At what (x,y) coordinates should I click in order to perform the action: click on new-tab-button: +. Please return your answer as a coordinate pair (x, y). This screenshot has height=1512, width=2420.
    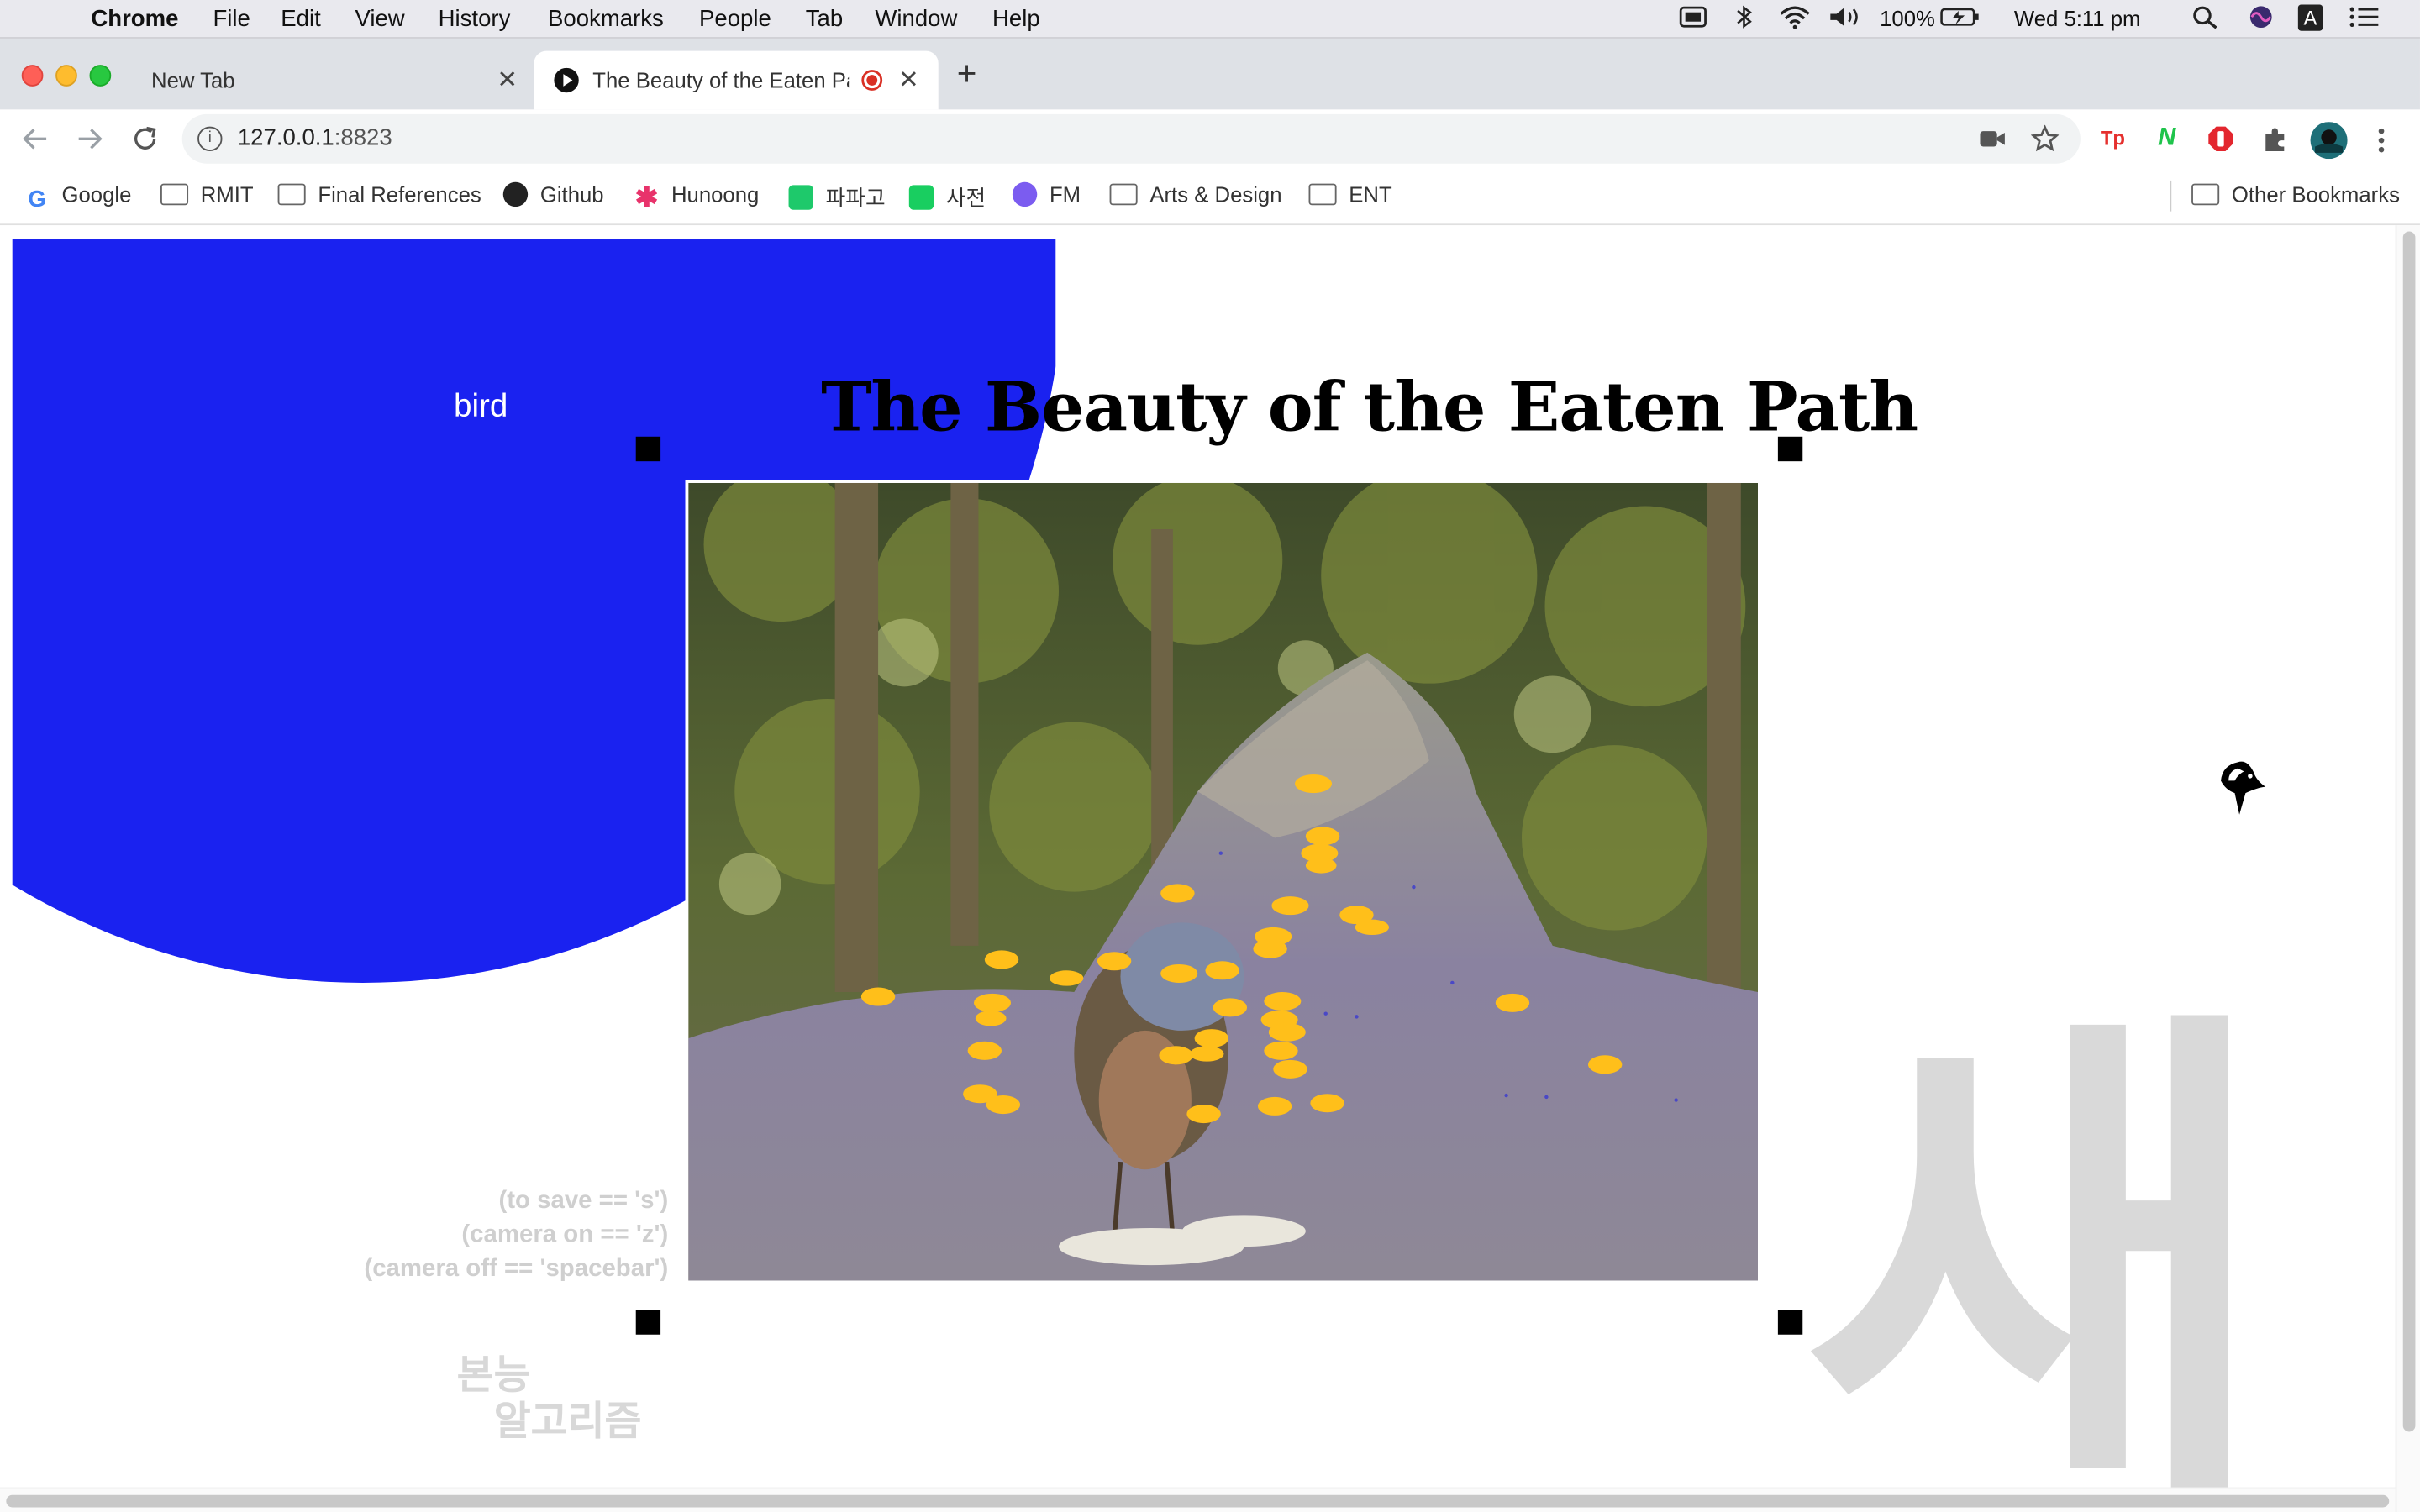
    Looking at the image, I should click on (967, 74).